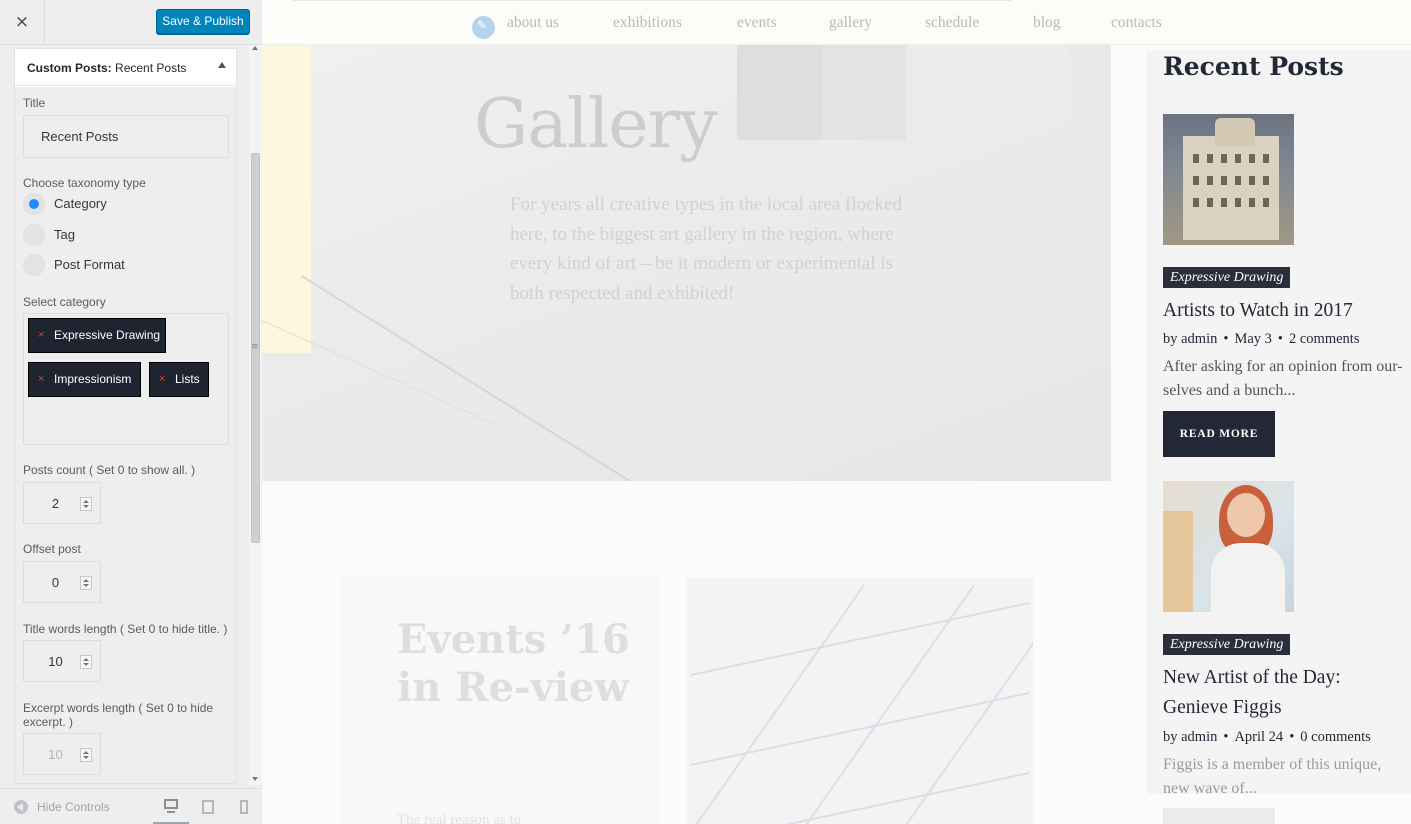  I want to click on hero-floor-line, so click(381, 373).